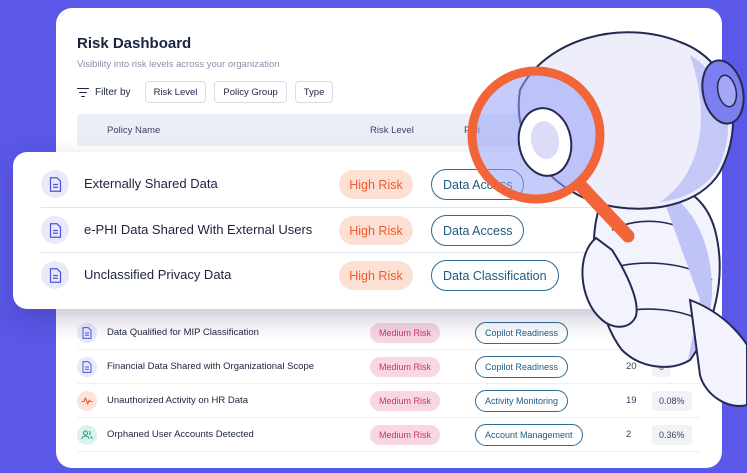 Image resolution: width=747 pixels, height=473 pixels. Describe the element at coordinates (495, 275) in the screenshot. I see `policy-group-tag: Data Classification` at that location.